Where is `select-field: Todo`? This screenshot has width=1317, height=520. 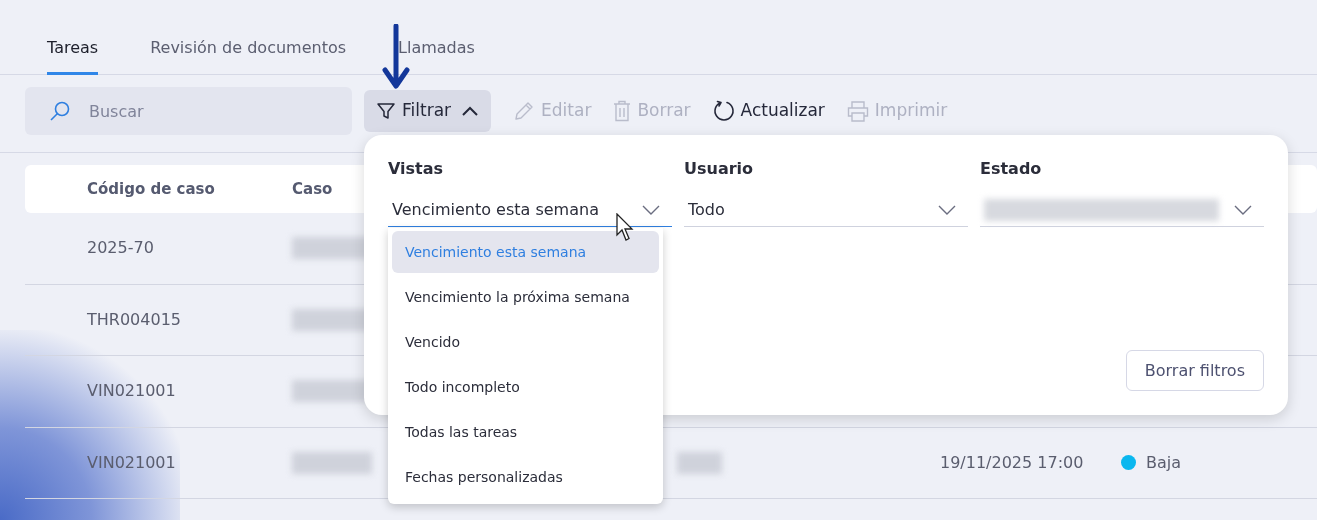
select-field: Todo is located at coordinates (826, 210).